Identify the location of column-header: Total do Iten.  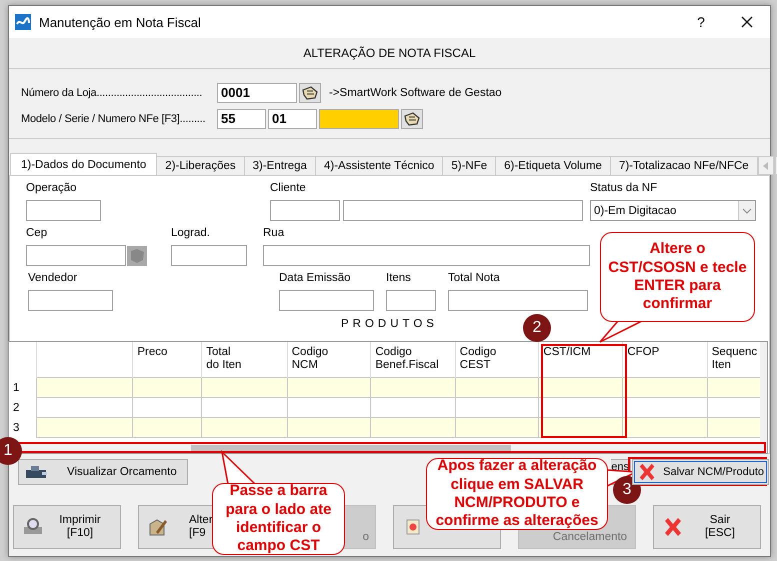
(245, 360).